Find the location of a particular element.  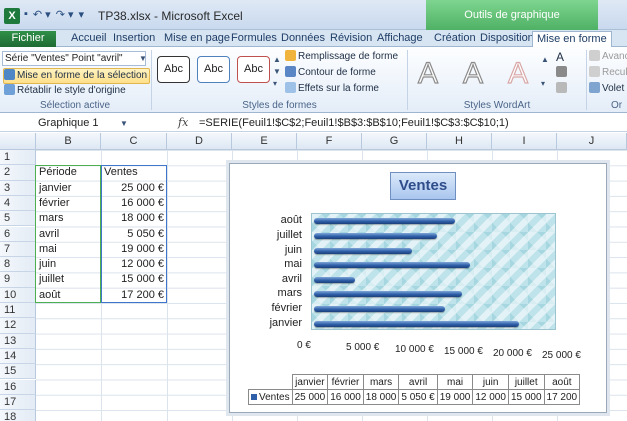

column-header-h: H is located at coordinates (459, 141).